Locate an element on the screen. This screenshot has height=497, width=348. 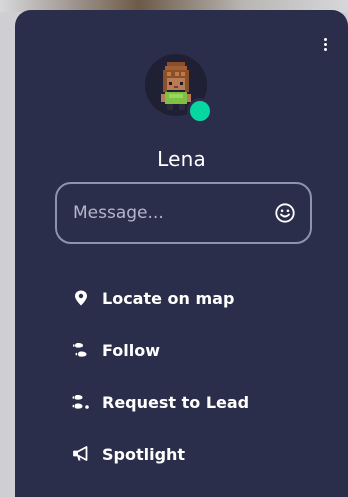
menu-item-label: Follow is located at coordinates (131, 350).